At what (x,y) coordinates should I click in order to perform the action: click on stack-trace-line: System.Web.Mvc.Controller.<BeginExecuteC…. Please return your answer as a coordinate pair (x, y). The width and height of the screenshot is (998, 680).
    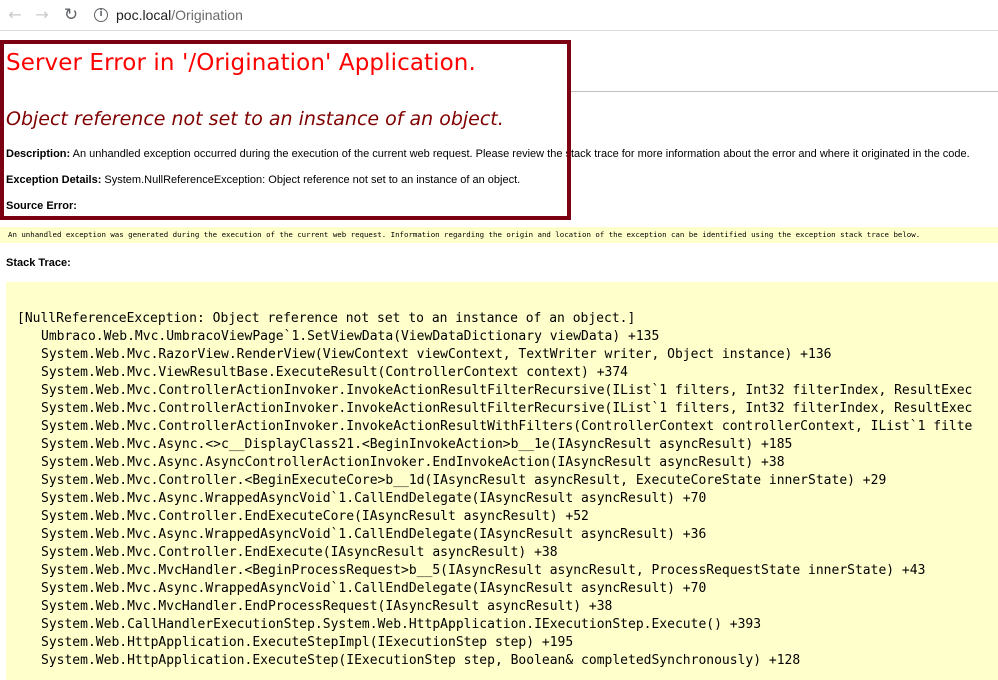
    Looking at the image, I should click on (464, 480).